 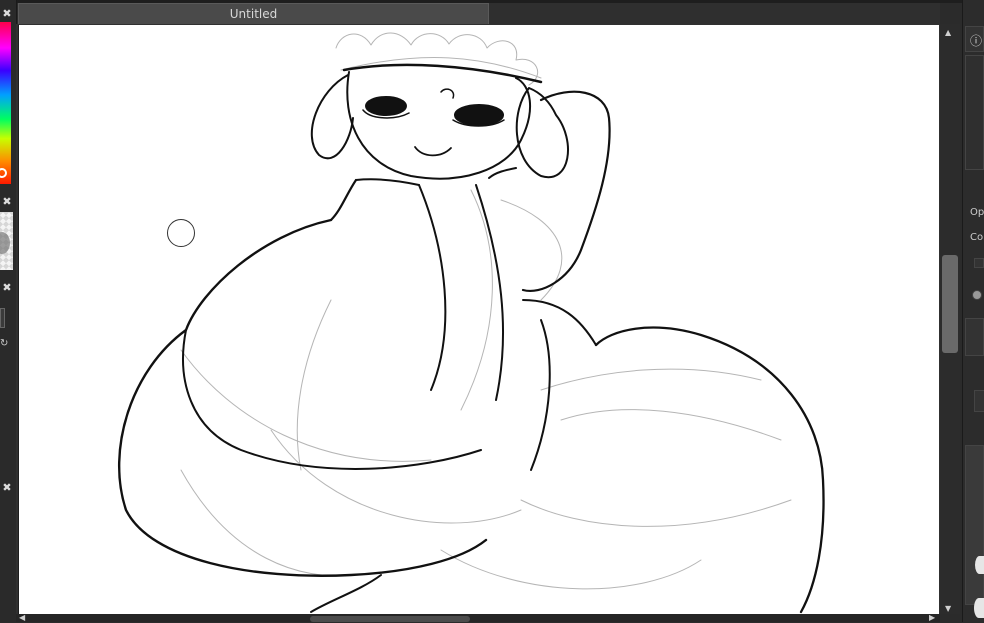 I want to click on brush-size-dot-large, so click(x=979, y=608).